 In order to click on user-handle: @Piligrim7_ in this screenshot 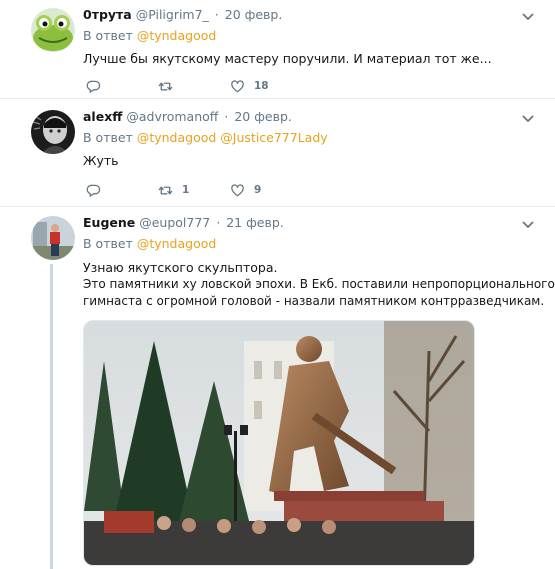, I will do `click(172, 14)`.